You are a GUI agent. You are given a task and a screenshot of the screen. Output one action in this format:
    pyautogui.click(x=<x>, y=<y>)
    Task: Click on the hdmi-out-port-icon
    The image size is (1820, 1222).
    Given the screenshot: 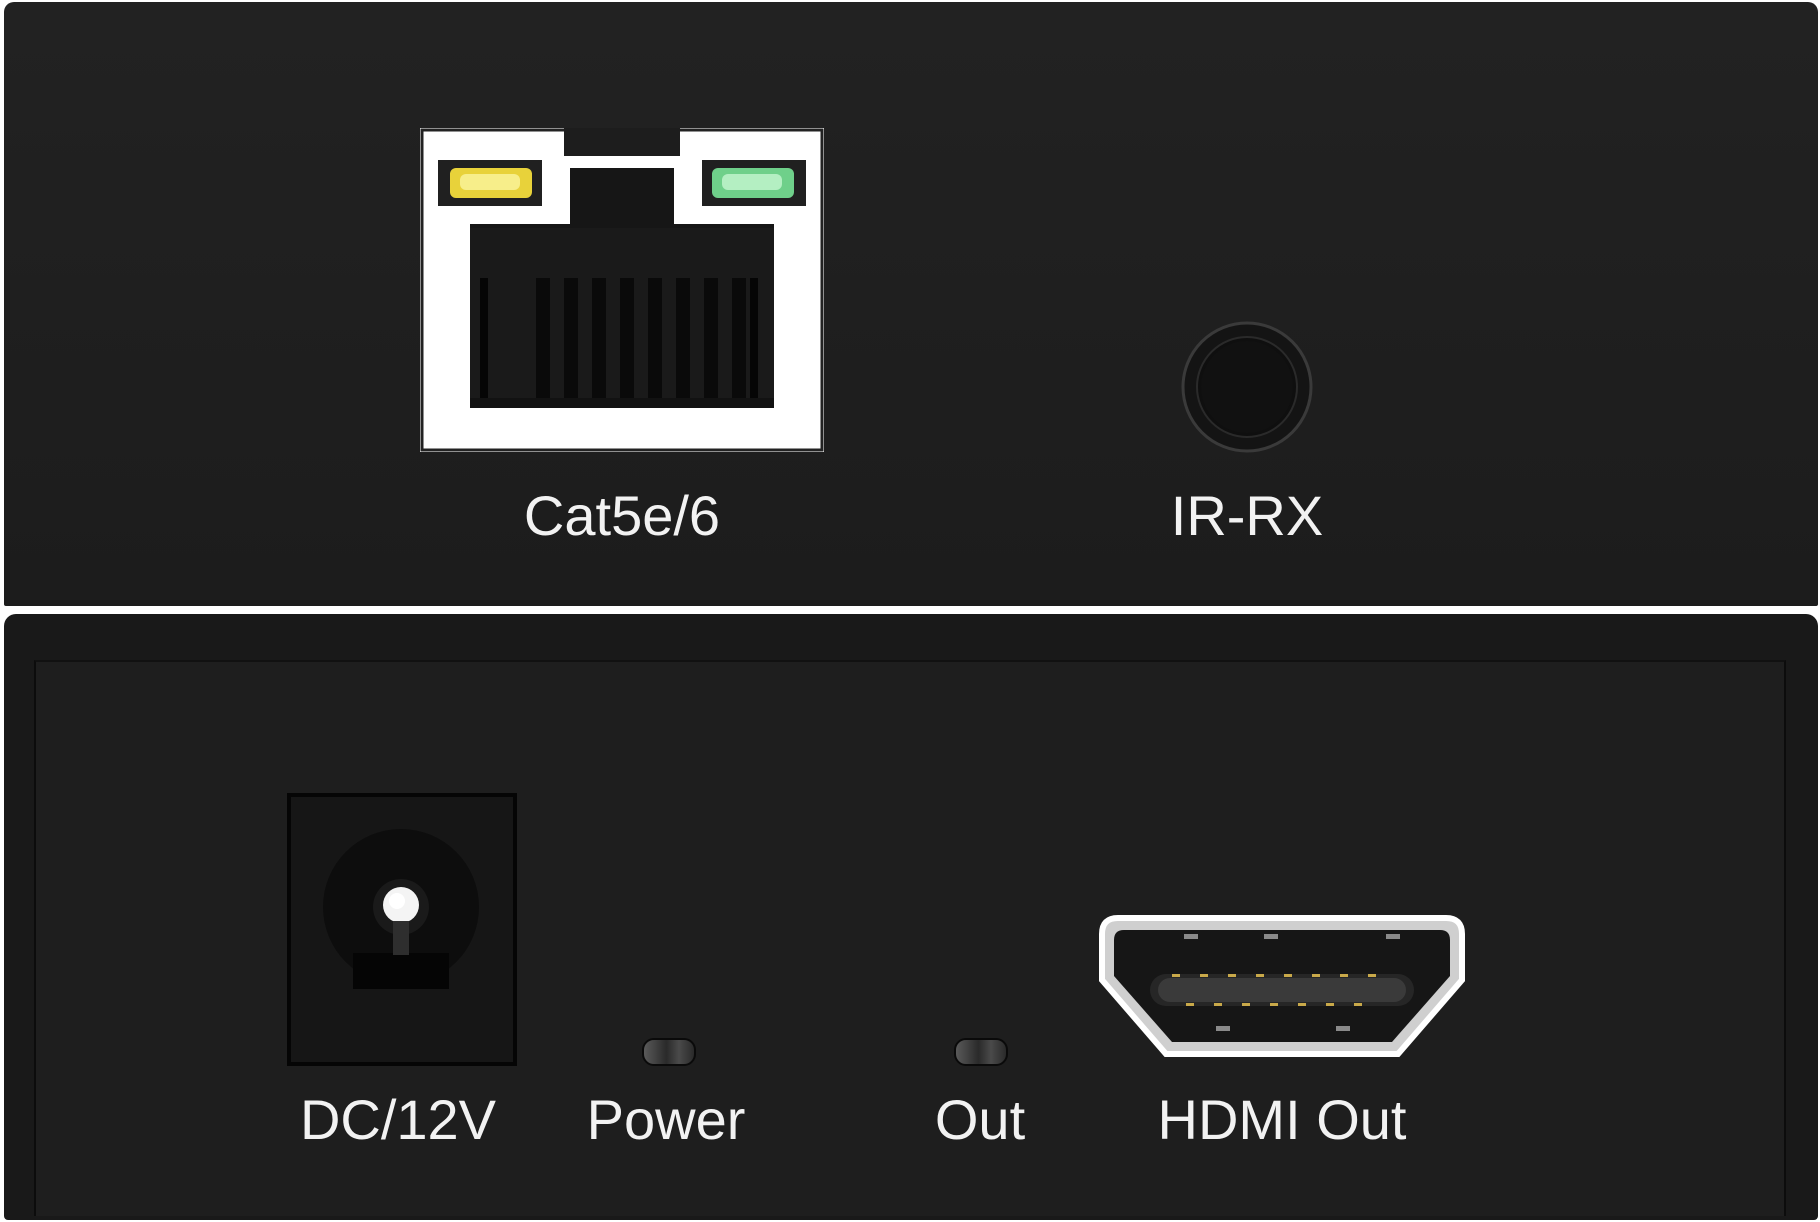 What is the action you would take?
    pyautogui.click(x=1282, y=986)
    